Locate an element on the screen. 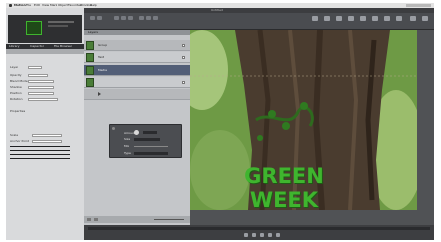 The height and width of the screenshot is (242, 441). close-icon is located at coordinates (113, 128).